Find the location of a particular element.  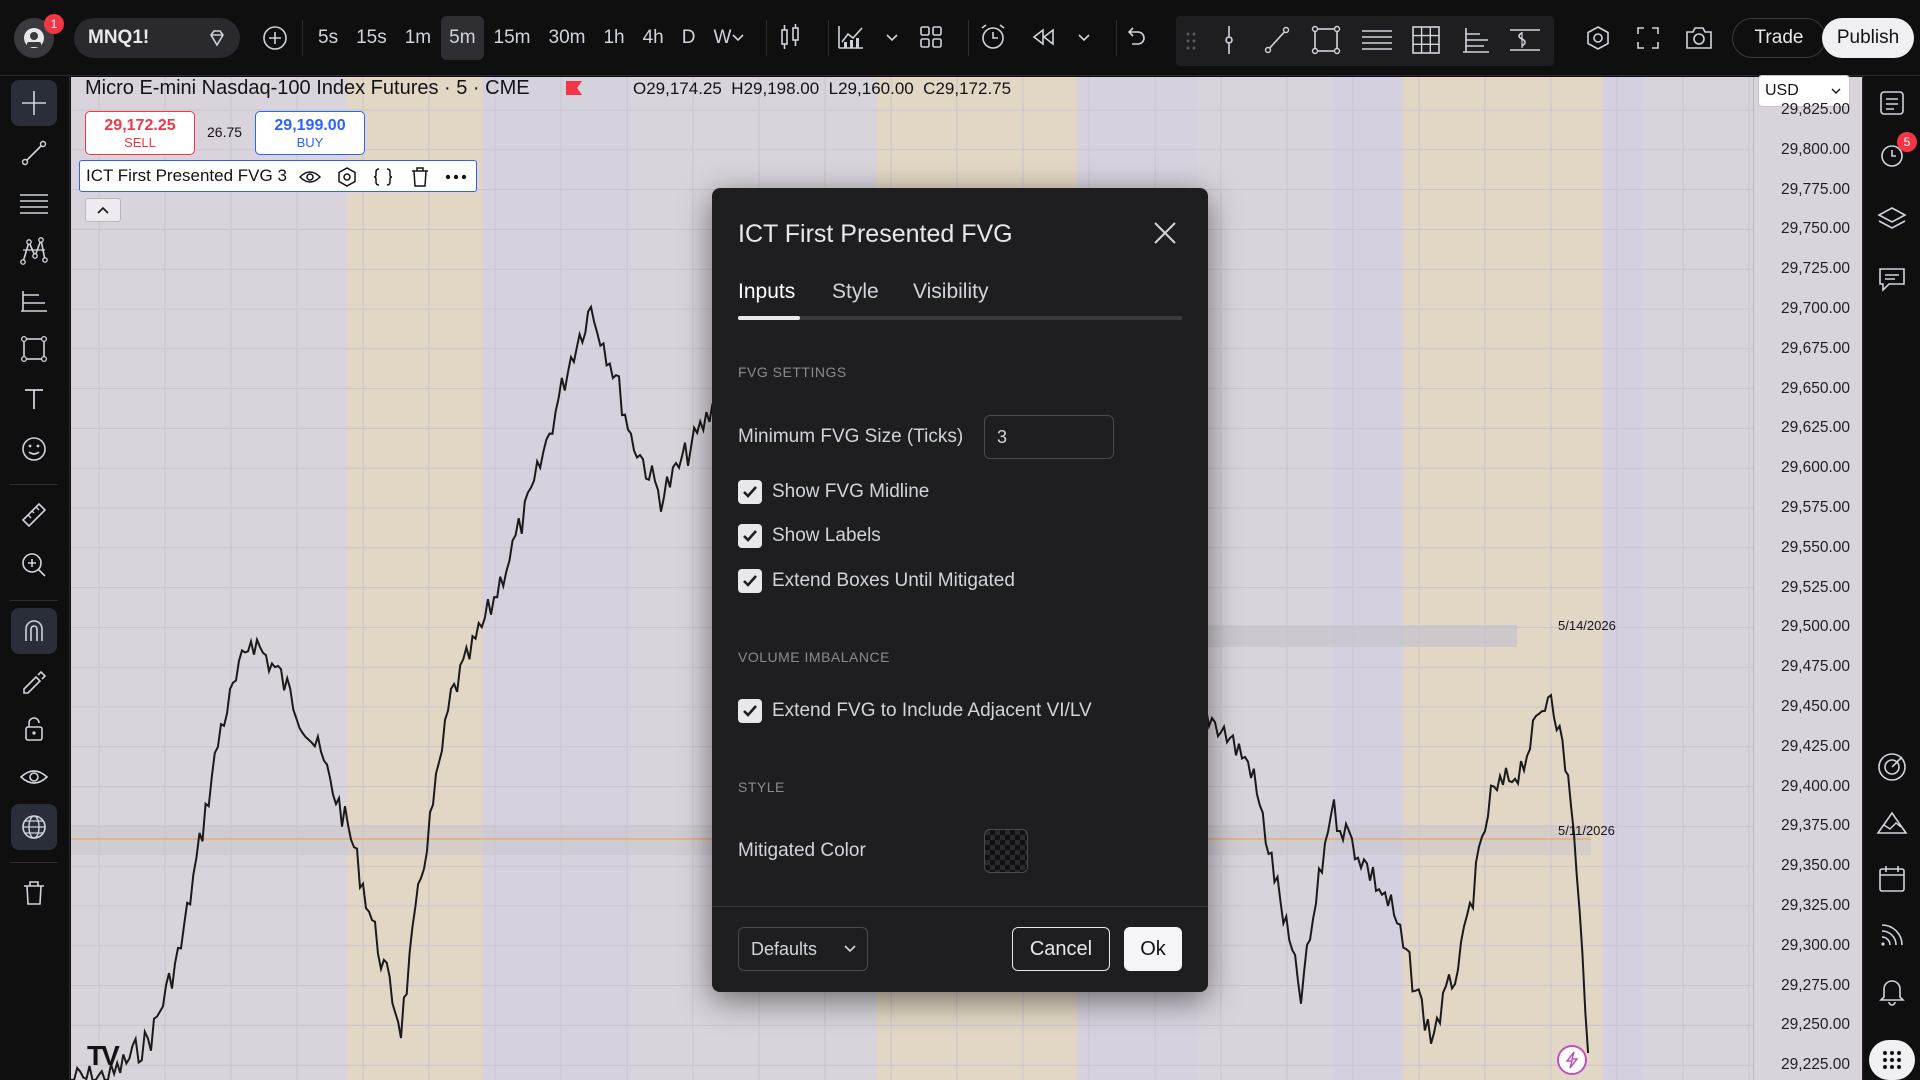

buy-button: 29,199.00 BUY is located at coordinates (310, 133).